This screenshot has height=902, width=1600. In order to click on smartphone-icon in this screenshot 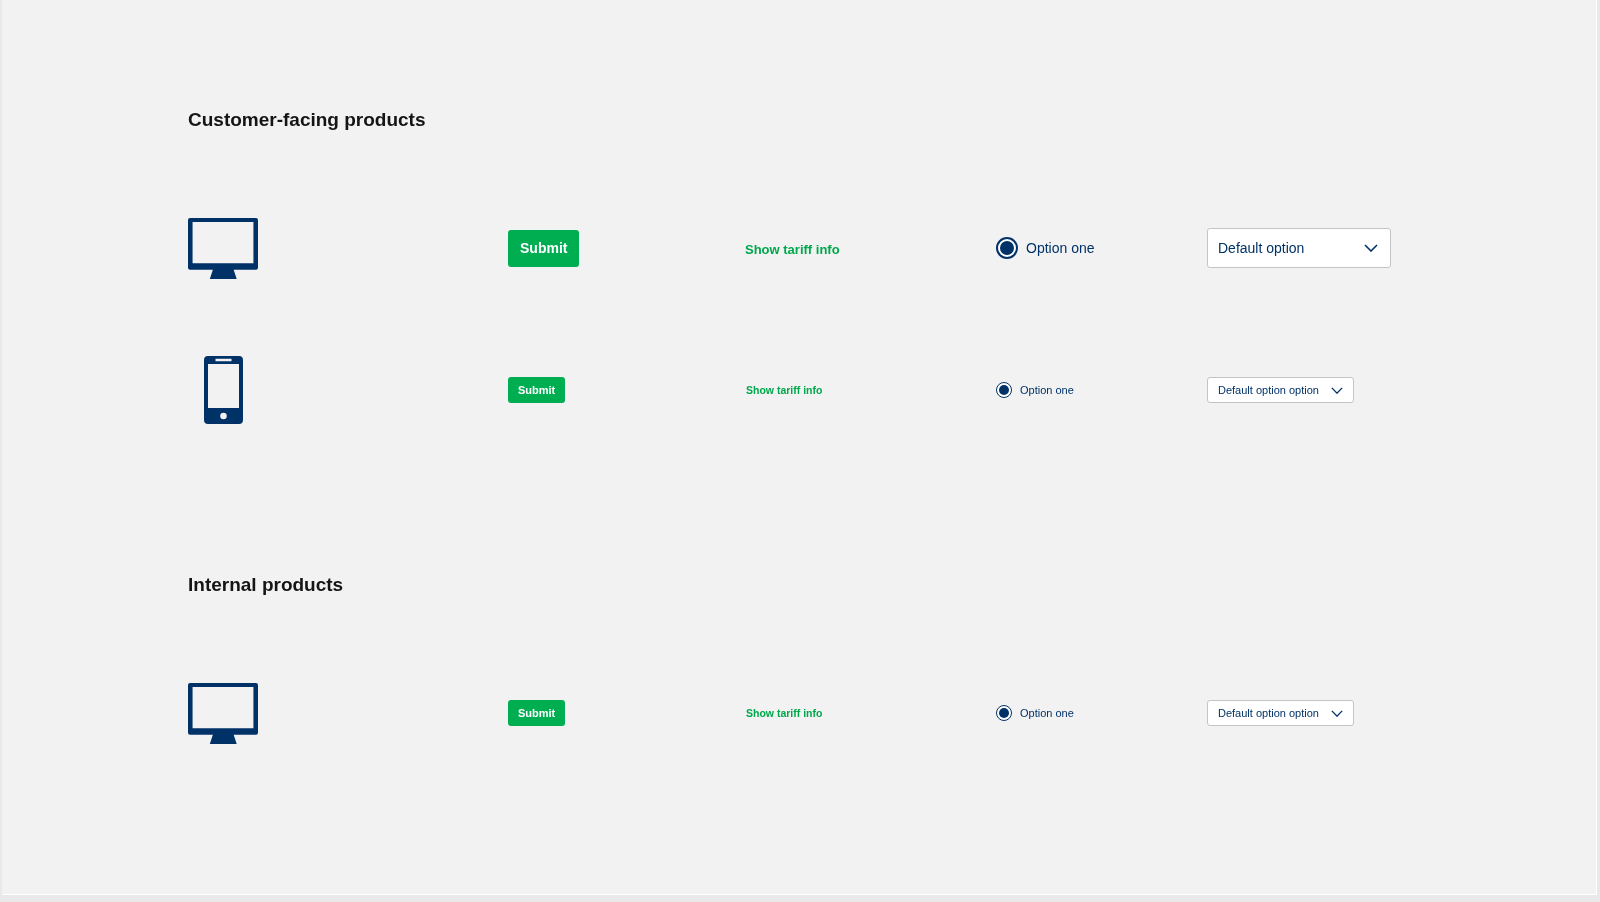, I will do `click(223, 390)`.